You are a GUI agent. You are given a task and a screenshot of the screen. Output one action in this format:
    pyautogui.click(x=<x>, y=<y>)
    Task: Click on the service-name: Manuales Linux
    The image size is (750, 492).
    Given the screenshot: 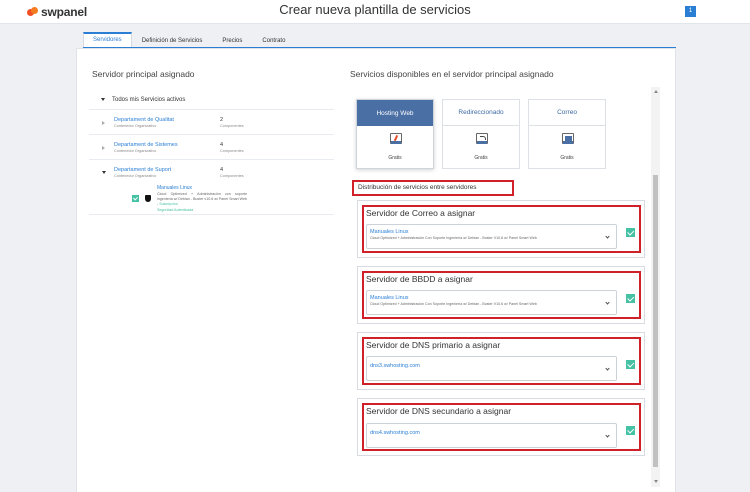 What is the action you would take?
    pyautogui.click(x=174, y=188)
    